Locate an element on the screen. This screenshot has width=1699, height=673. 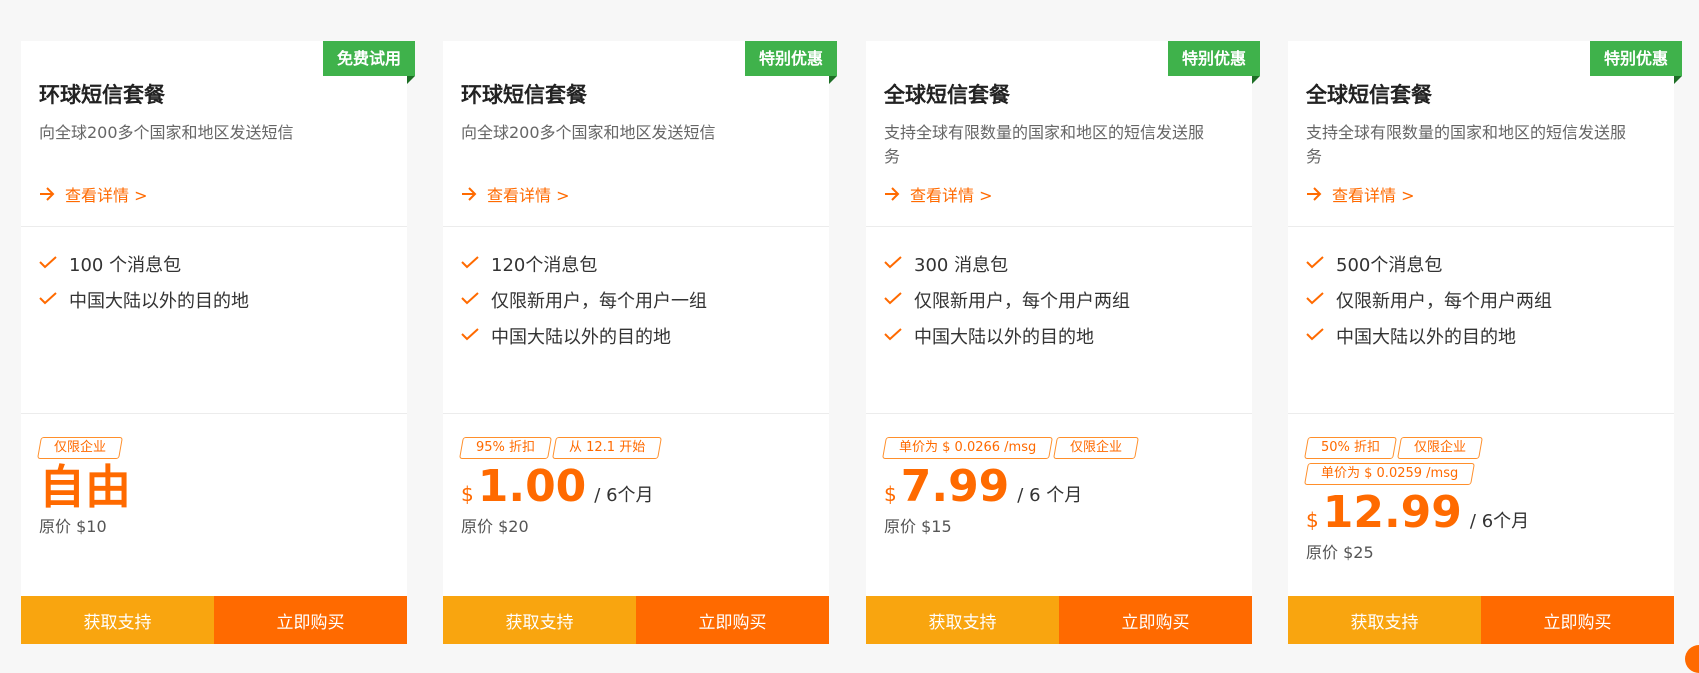
price-area: 95% 折扣 从 12.1 开始 $ 1.00 / 6个月 原价 $20 is located at coordinates (639, 487).